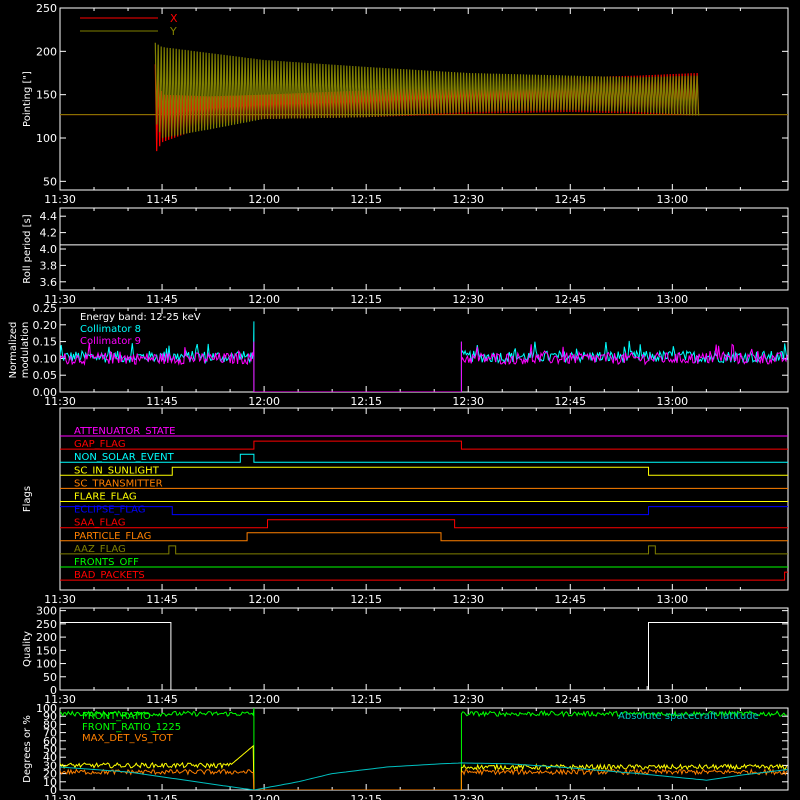  Describe the element at coordinates (118, 483) in the screenshot. I see `flag-label-sc-transmitter: SC_TRANSMITTER` at that location.